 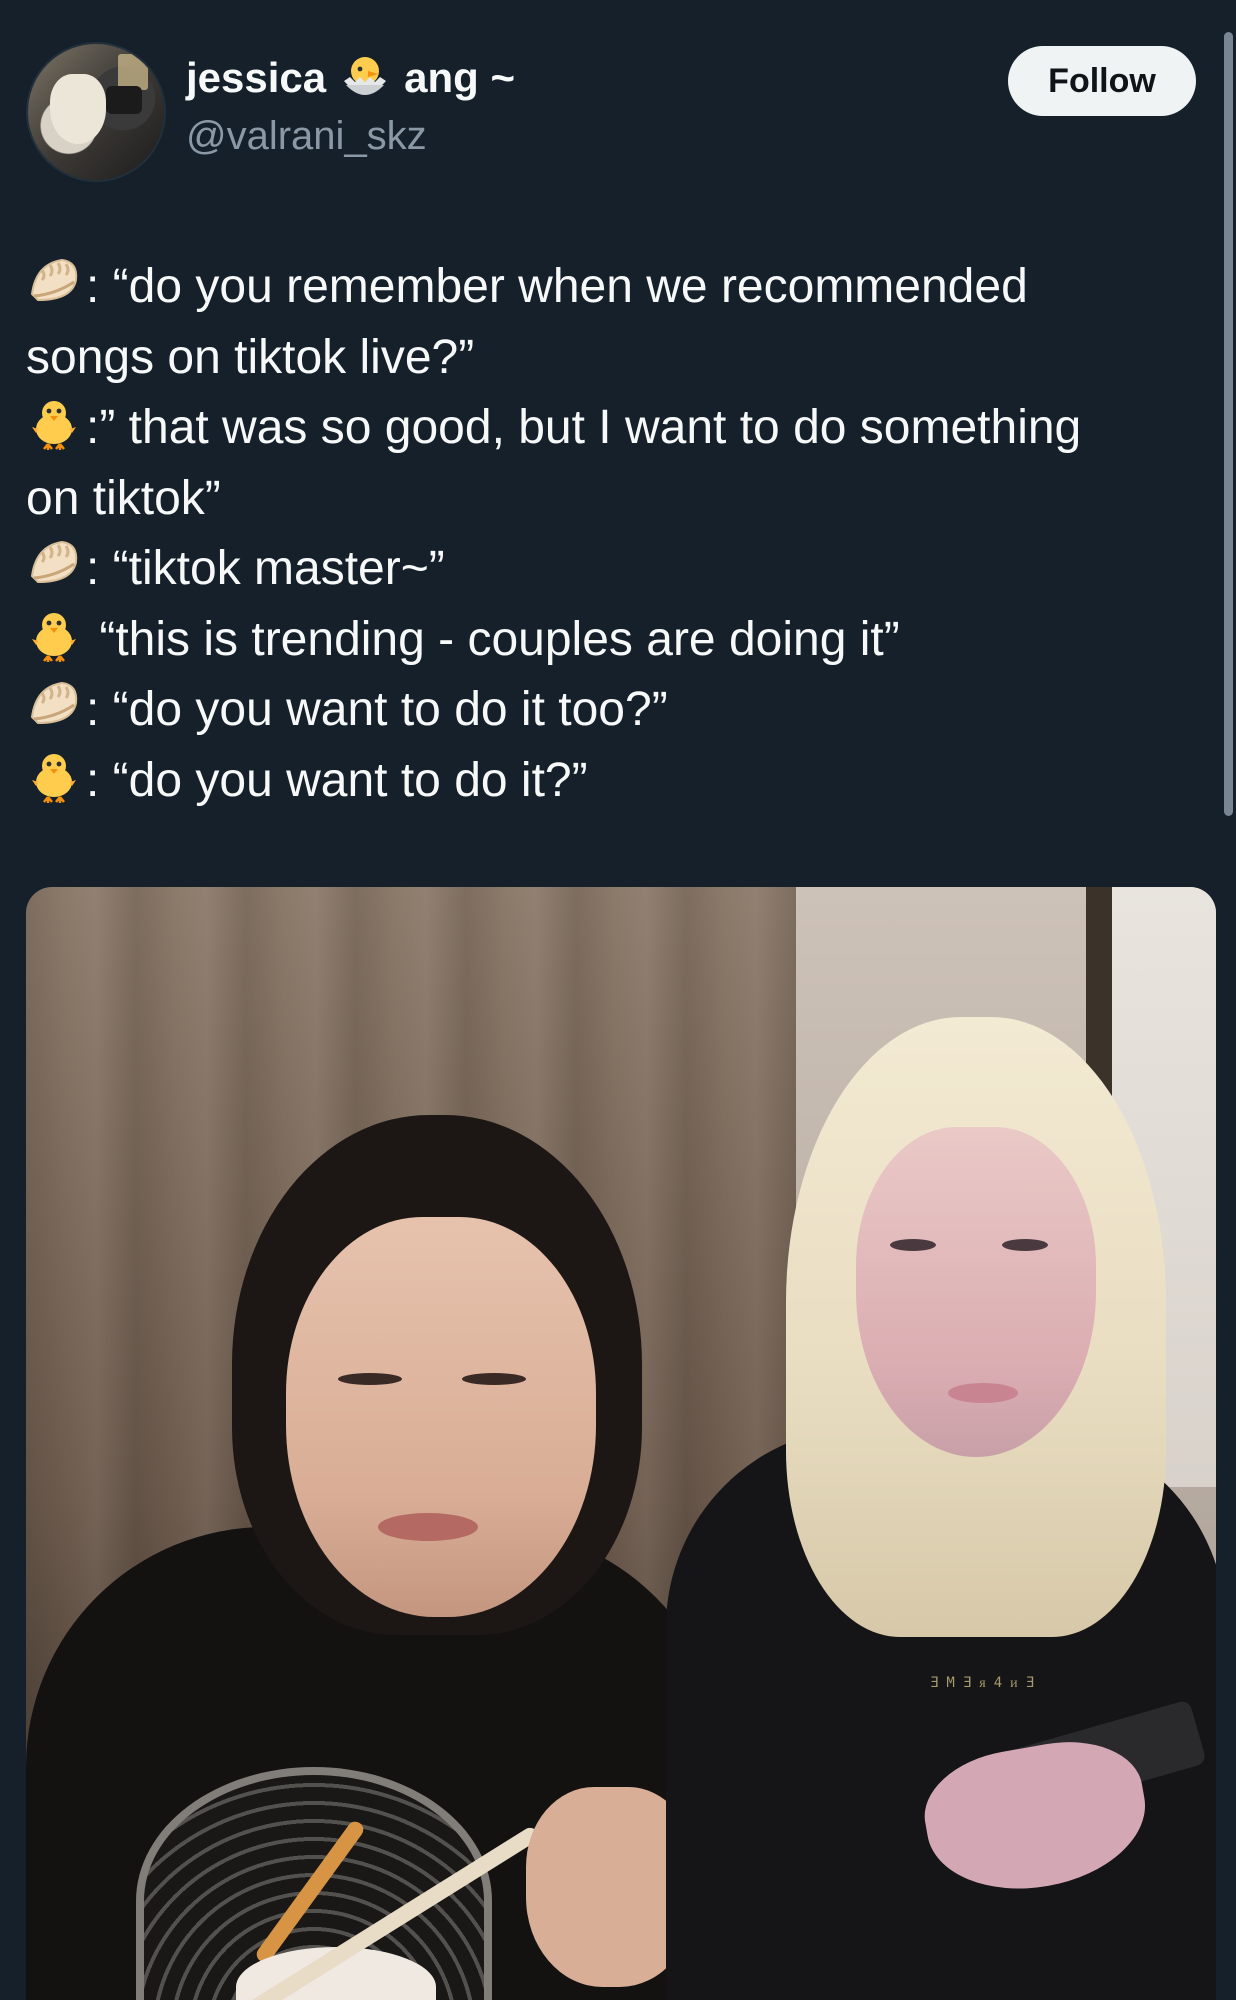 I want to click on avatar-hair-shape, so click(x=78, y=109).